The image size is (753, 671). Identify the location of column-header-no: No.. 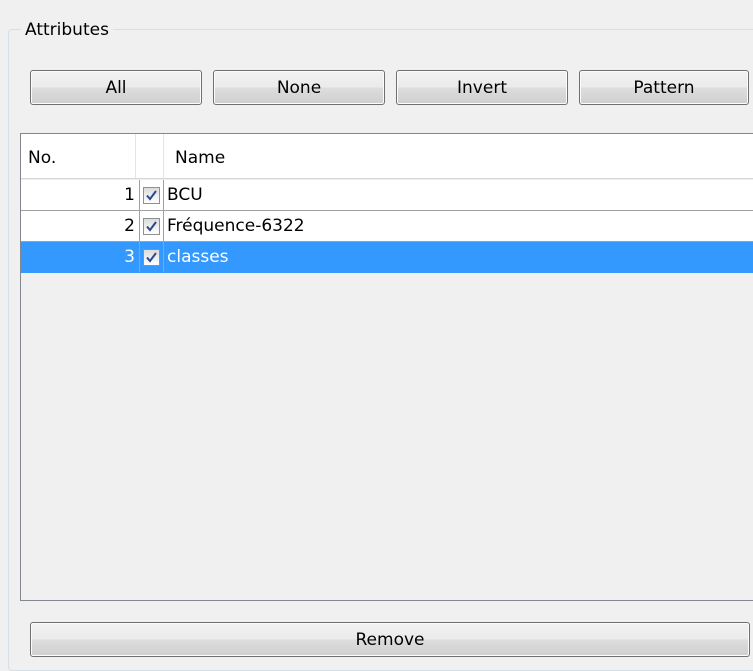
(42, 156).